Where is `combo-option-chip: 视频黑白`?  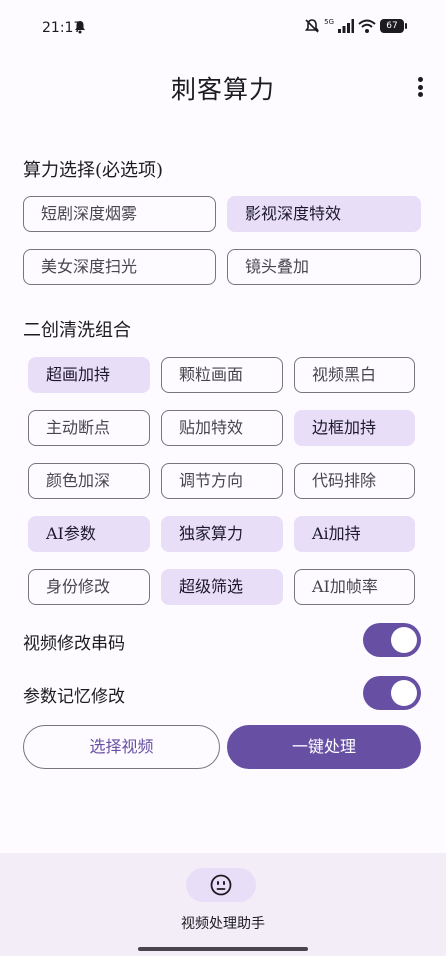
combo-option-chip: 视频黑白 is located at coordinates (354, 375).